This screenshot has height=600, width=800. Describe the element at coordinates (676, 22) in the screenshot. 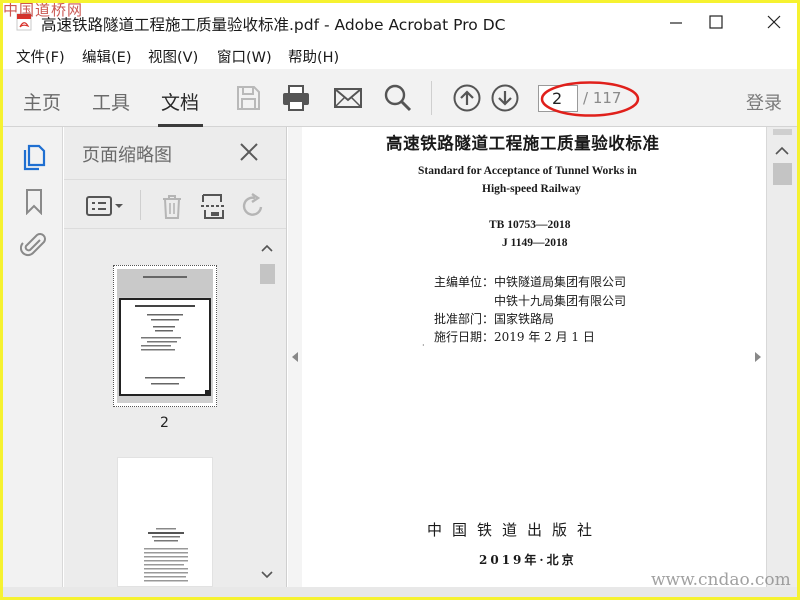

I see `minimize-button` at that location.